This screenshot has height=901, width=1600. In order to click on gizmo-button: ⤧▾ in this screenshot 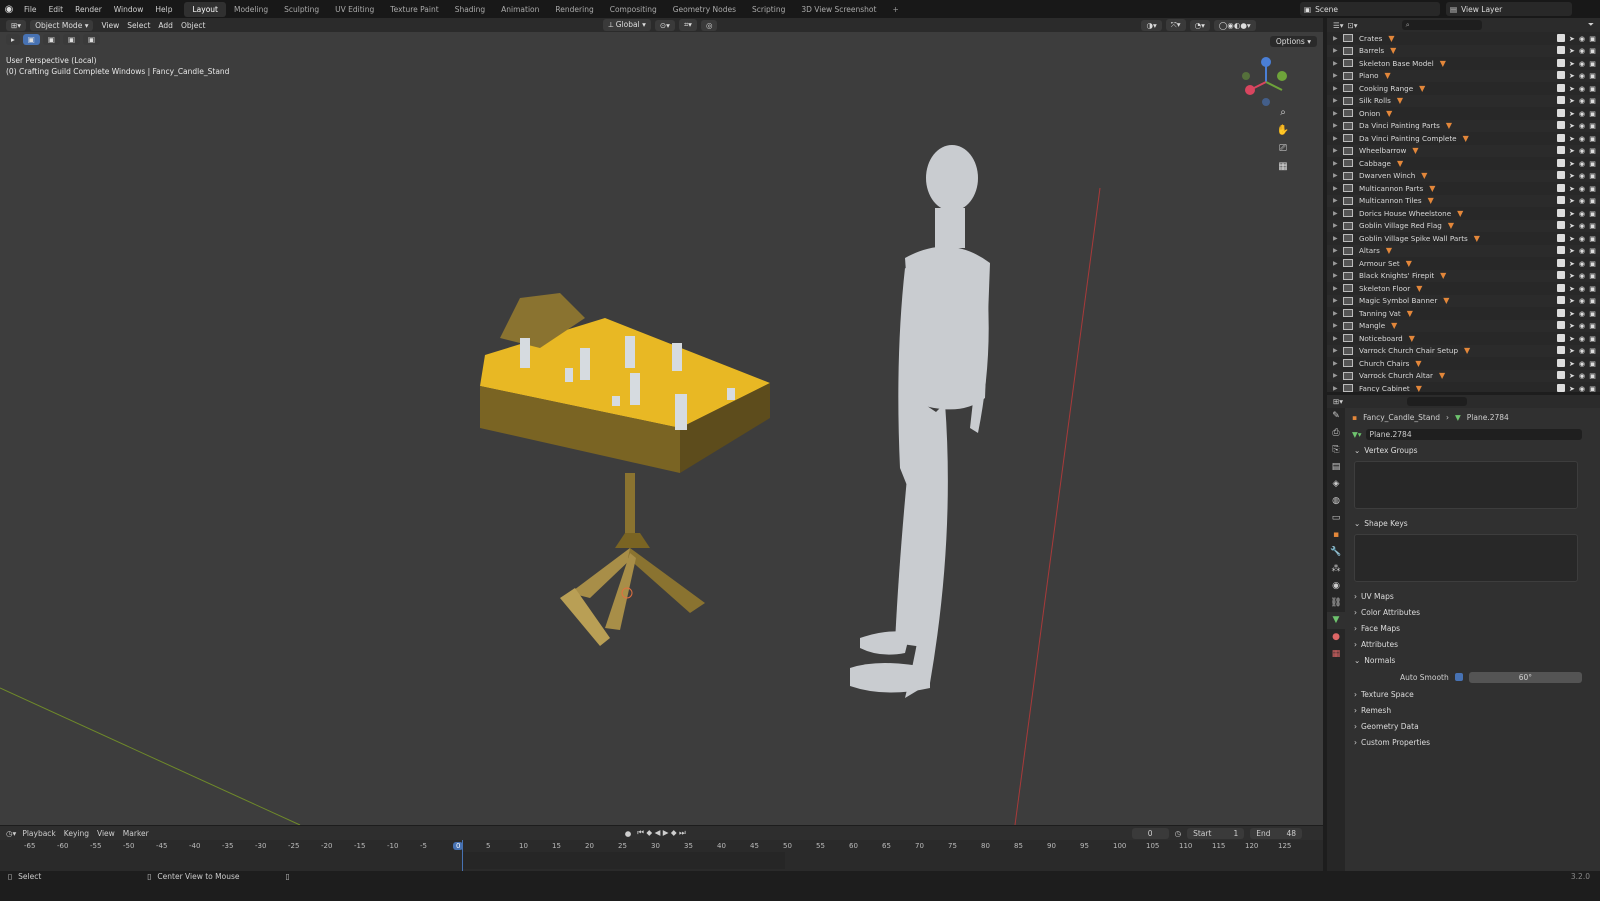, I will do `click(1175, 25)`.